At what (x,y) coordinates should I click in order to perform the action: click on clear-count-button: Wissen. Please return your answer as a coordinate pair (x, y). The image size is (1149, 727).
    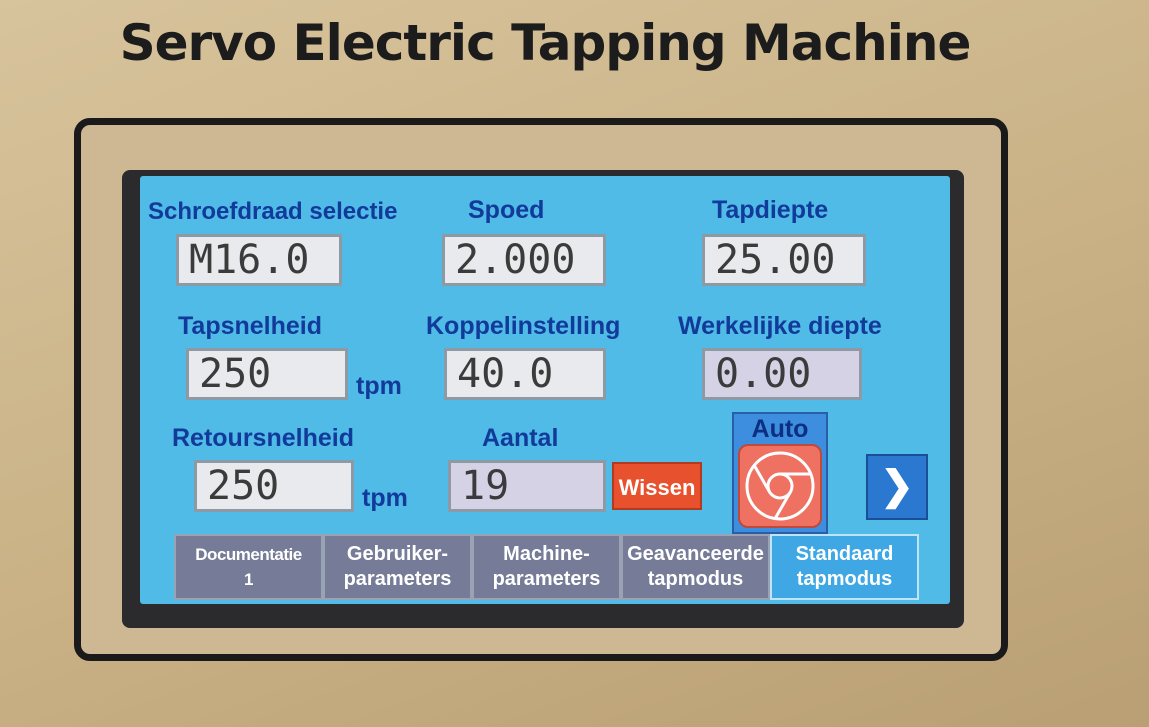
    Looking at the image, I should click on (657, 486).